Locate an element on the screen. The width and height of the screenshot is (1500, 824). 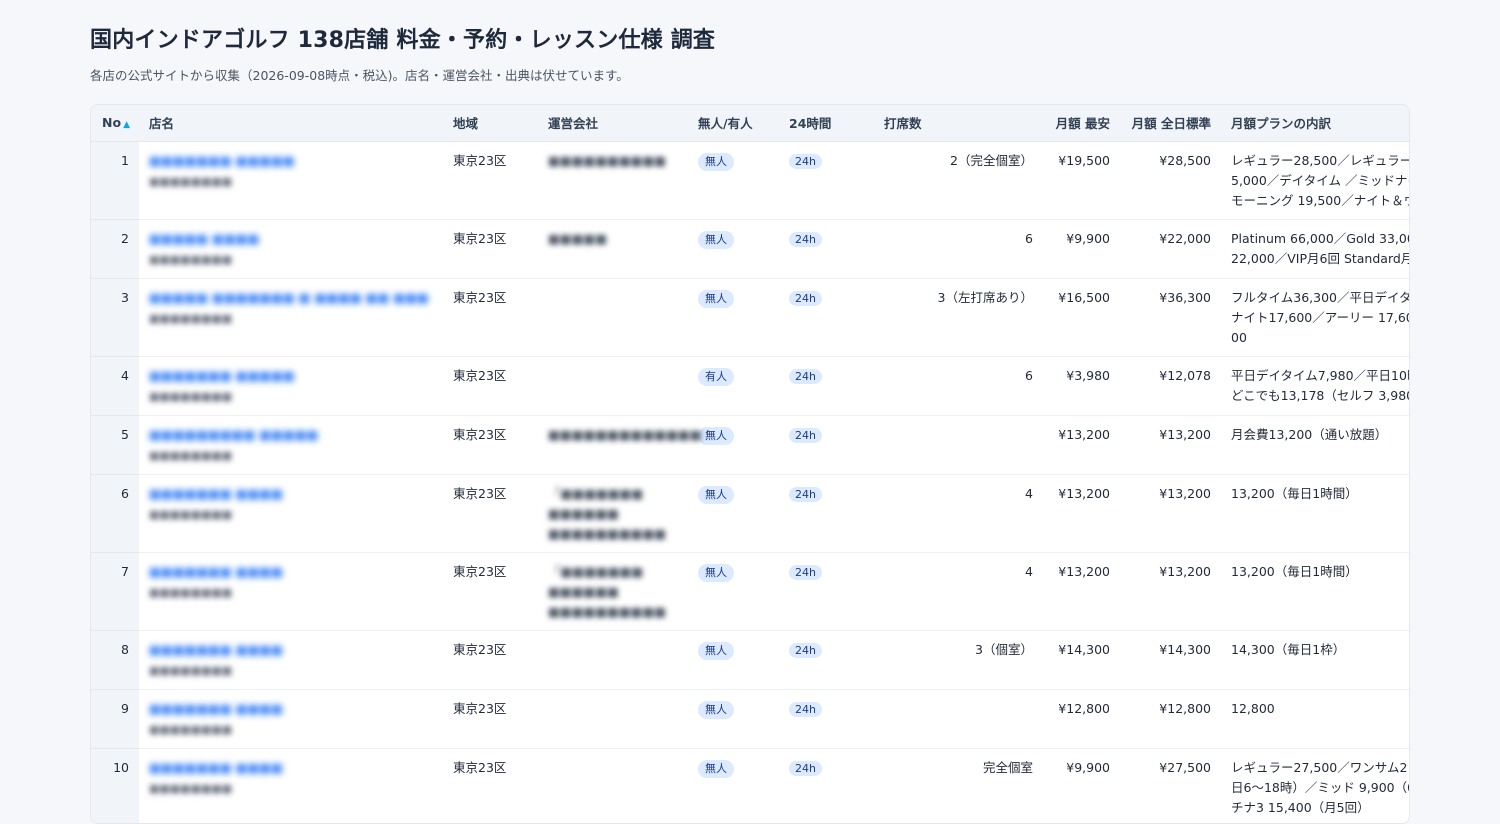
cell-bays: 2（完全個室） is located at coordinates (958, 180).